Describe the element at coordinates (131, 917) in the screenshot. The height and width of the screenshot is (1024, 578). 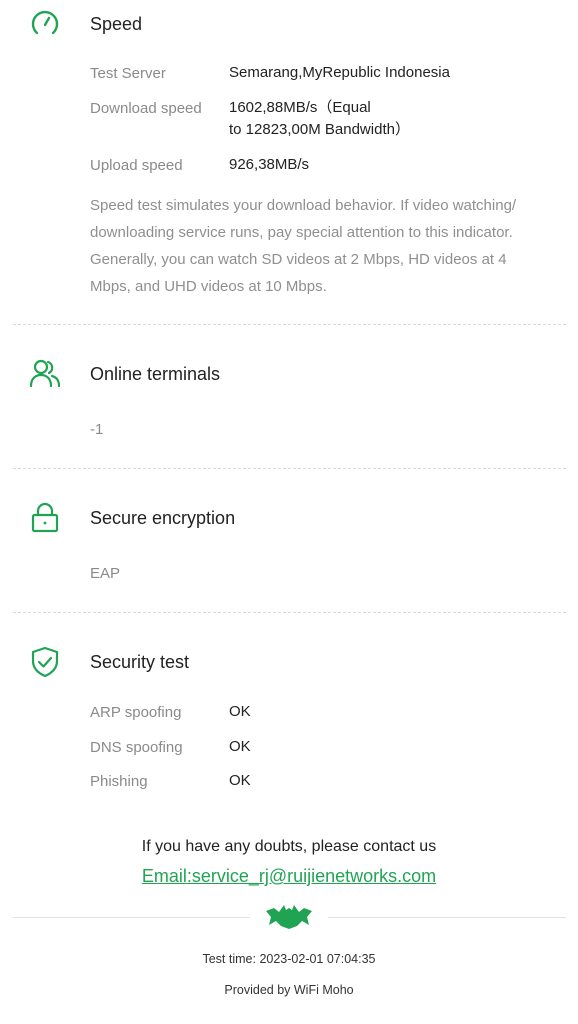
I see `footer-divider-left` at that location.